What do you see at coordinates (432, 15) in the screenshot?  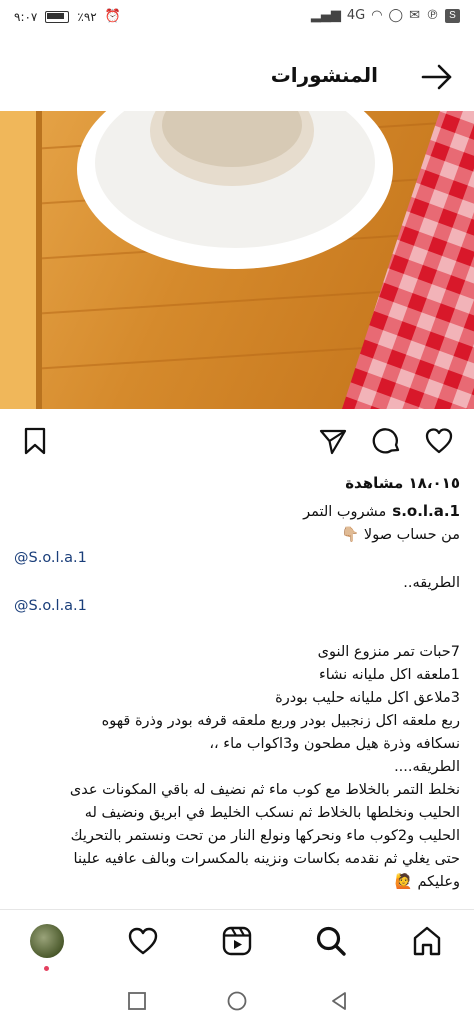 I see `pinterest-icon: ℗` at bounding box center [432, 15].